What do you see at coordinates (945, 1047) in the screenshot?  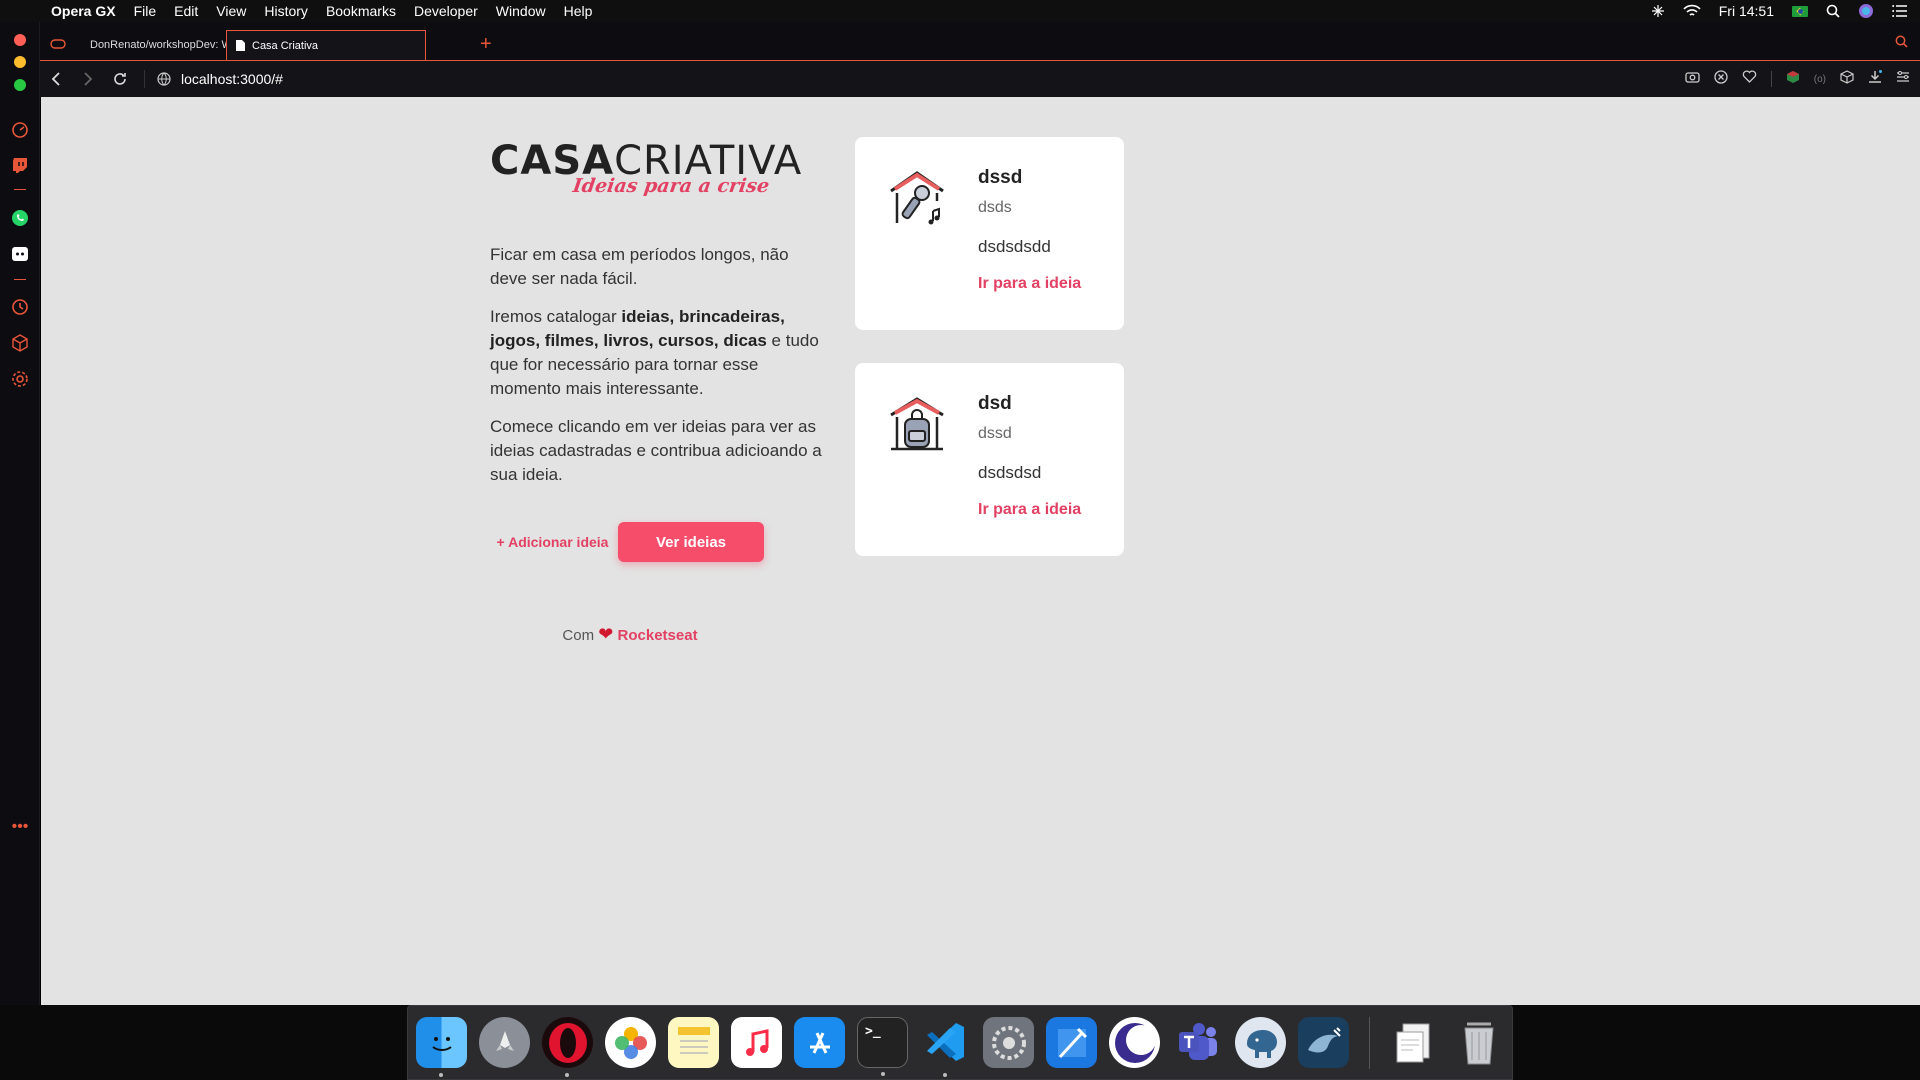 I see `vscode-icon` at bounding box center [945, 1047].